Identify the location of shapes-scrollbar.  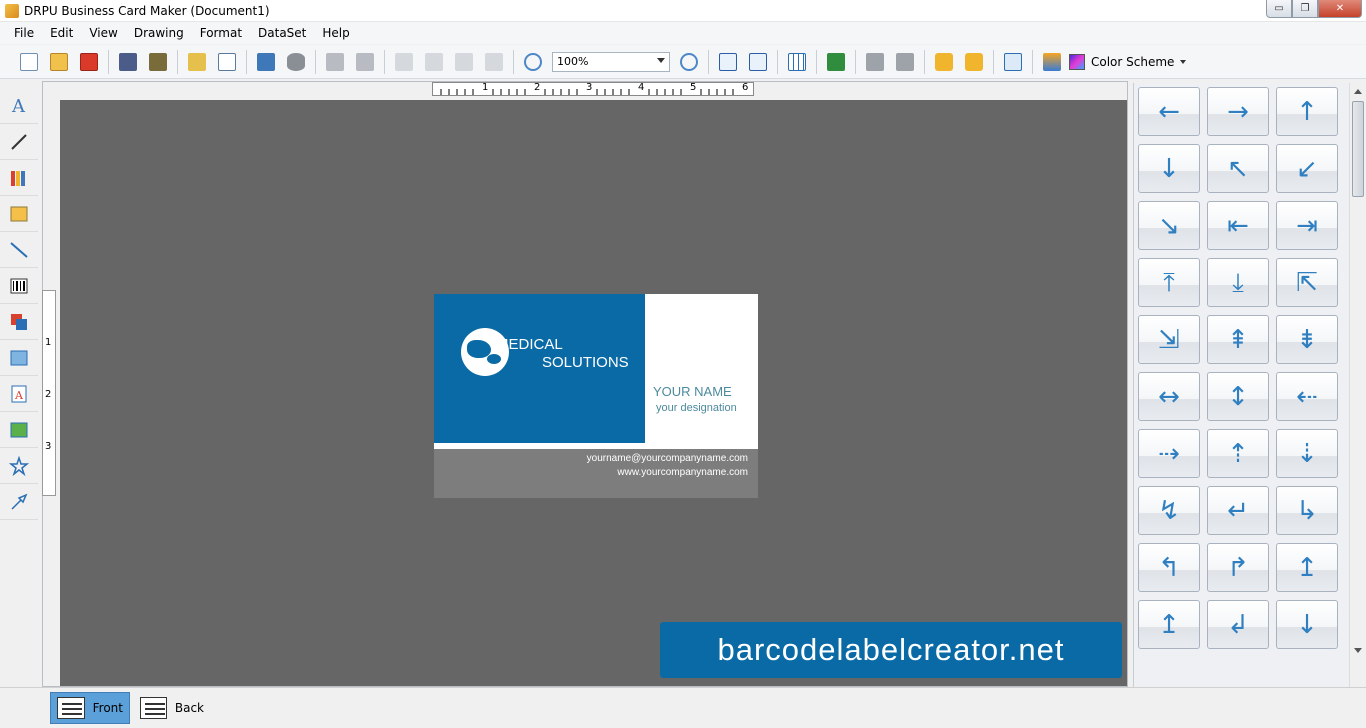
(1357, 385).